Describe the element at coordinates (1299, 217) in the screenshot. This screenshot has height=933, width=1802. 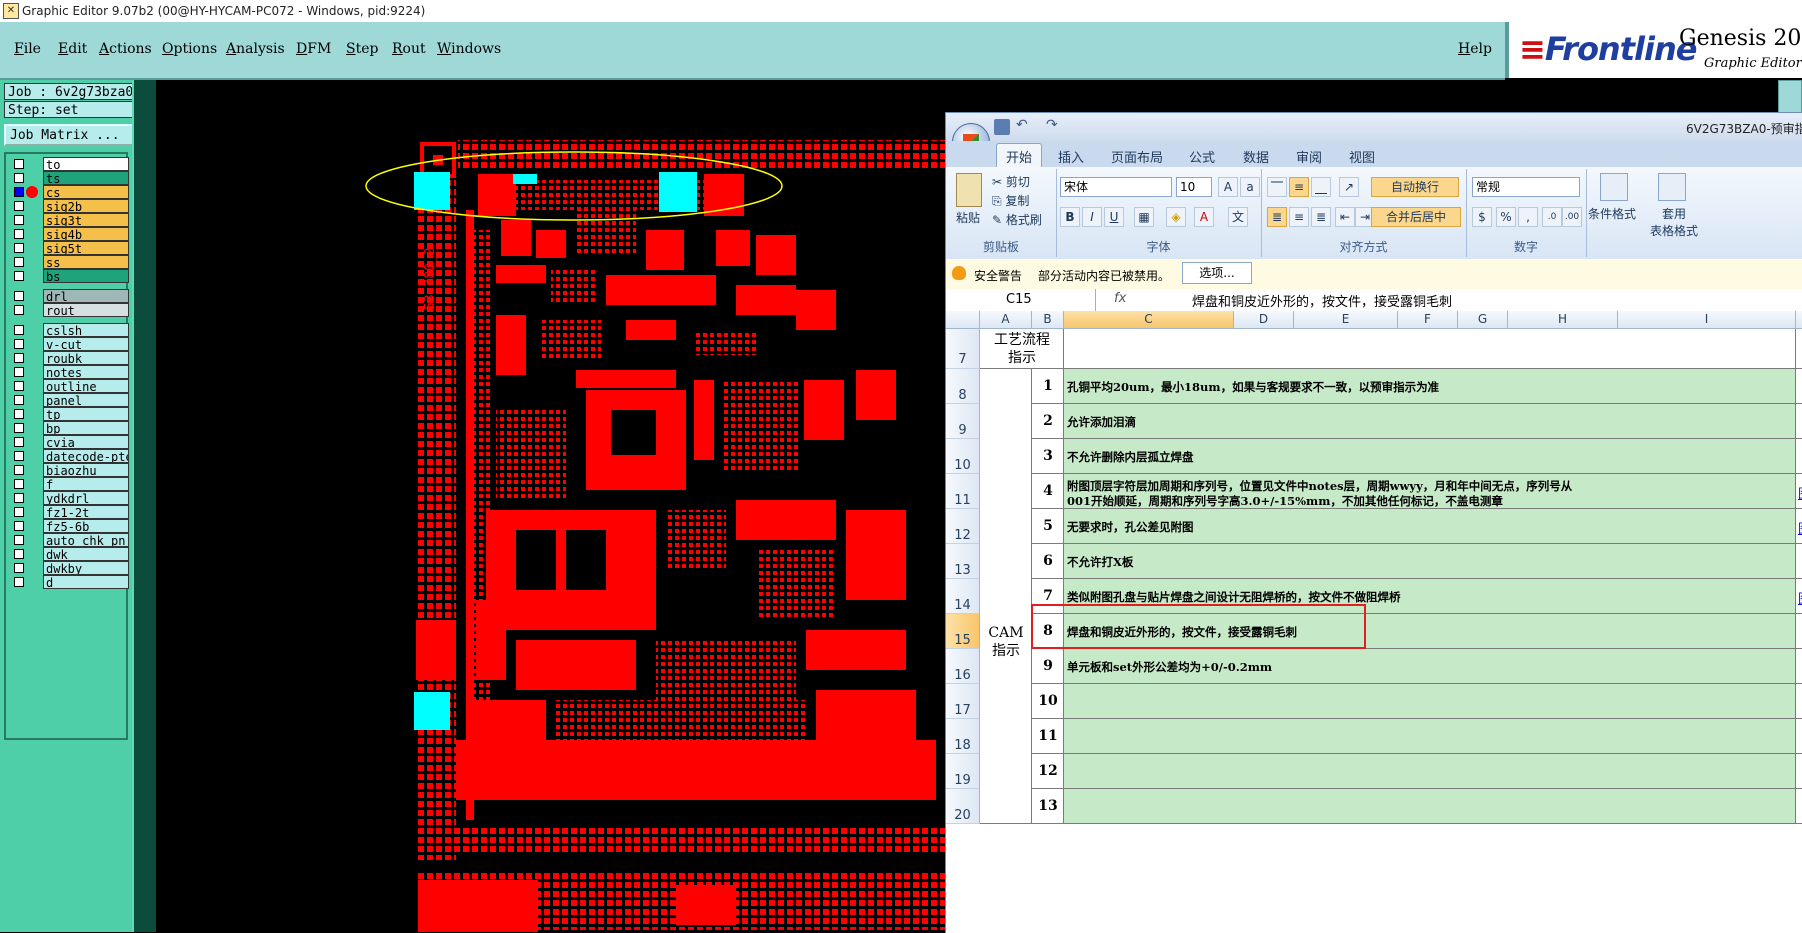
I see `align-center-icon: ≡` at that location.